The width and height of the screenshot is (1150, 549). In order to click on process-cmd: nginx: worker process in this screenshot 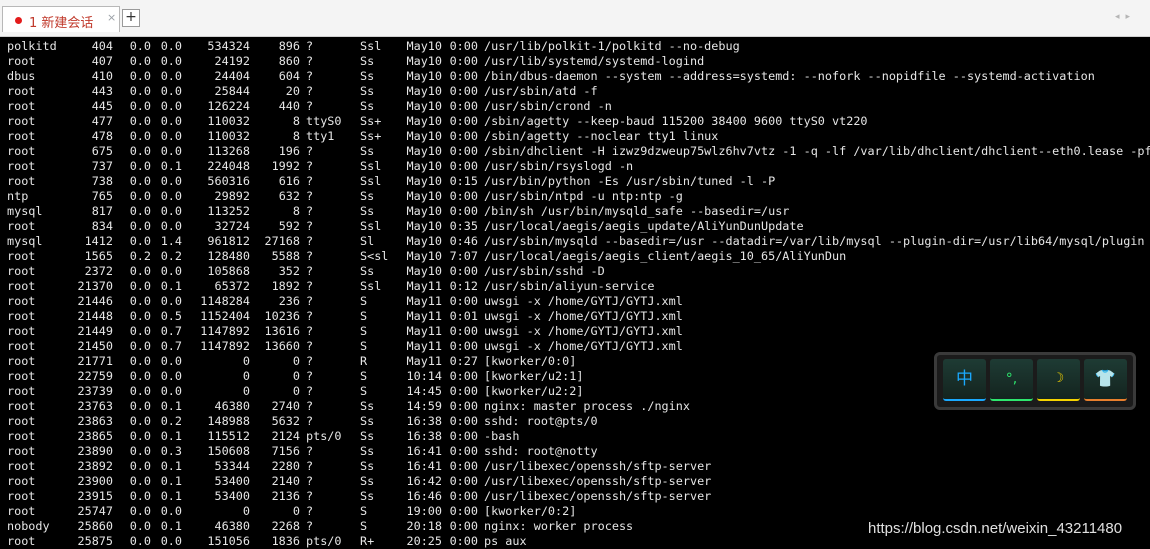, I will do `click(559, 526)`.